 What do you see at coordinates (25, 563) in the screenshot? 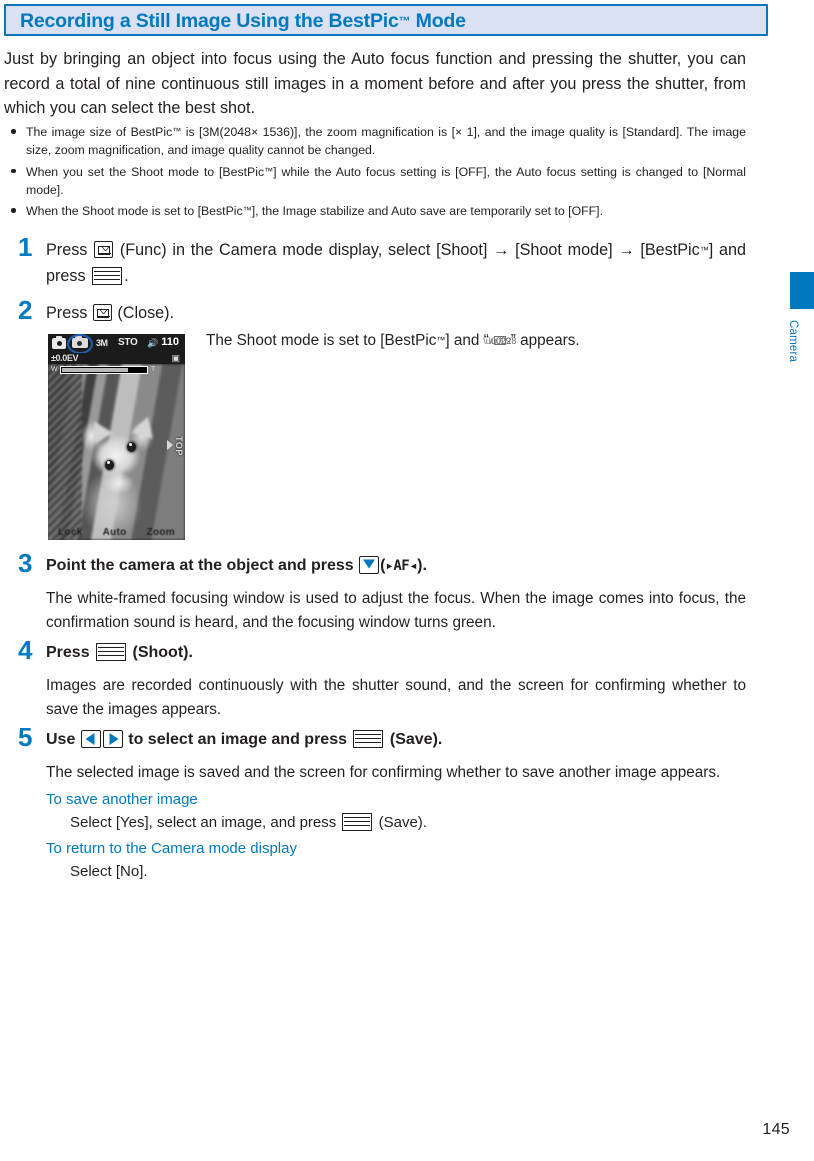
I see `step-number: 3` at bounding box center [25, 563].